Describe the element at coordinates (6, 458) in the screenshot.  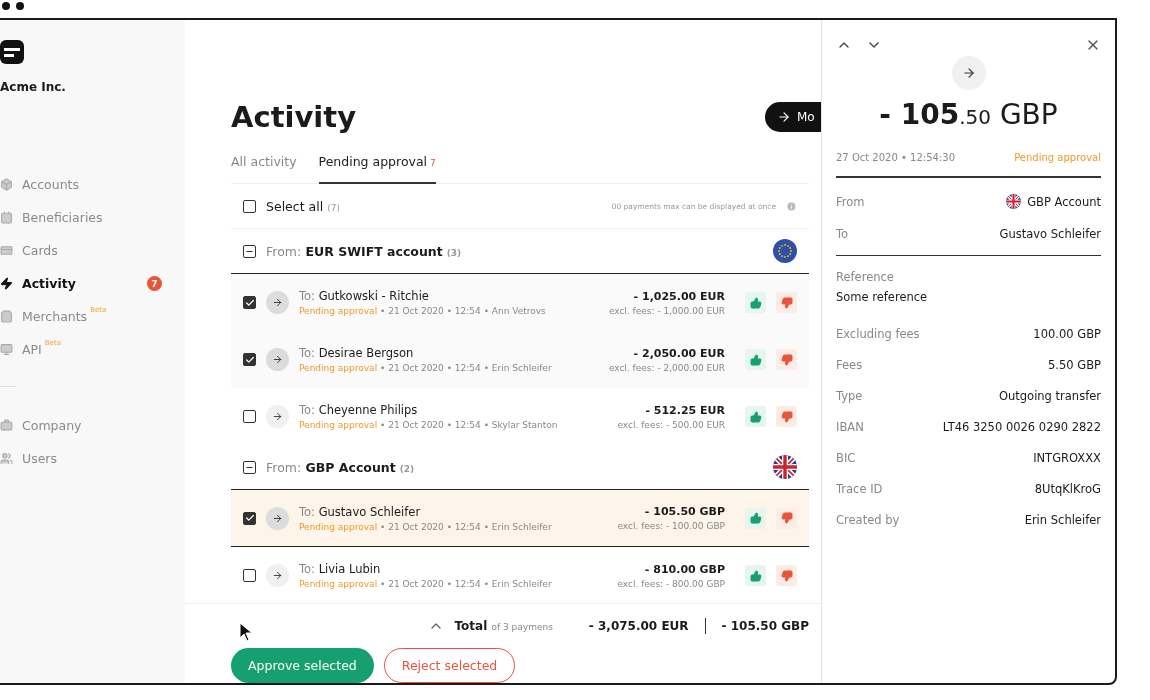
I see `users-icon` at that location.